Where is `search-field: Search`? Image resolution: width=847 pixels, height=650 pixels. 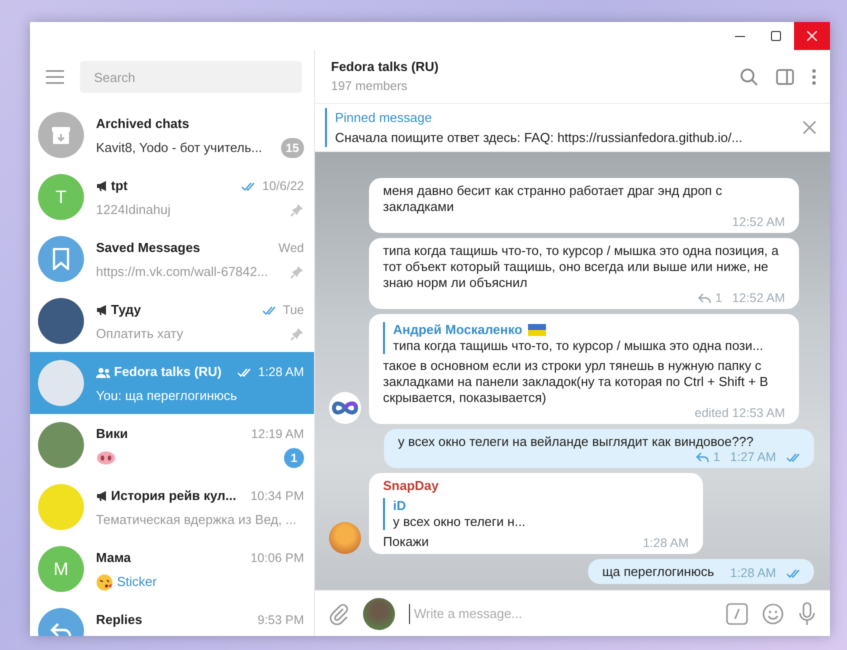
search-field: Search is located at coordinates (191, 77).